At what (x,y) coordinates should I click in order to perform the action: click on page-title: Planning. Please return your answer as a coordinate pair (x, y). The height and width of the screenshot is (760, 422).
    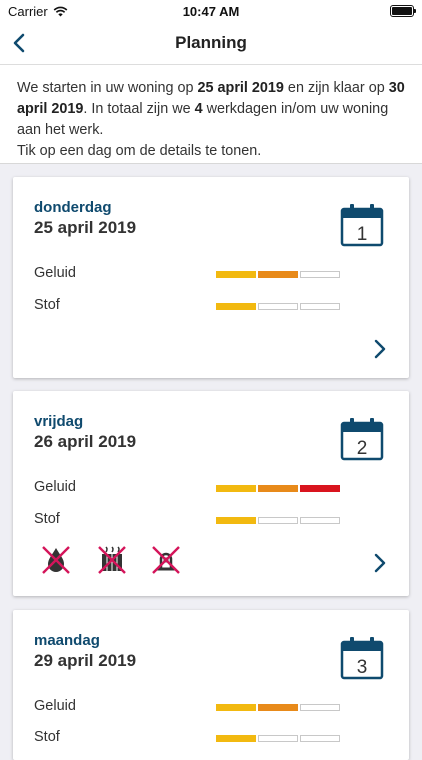
    Looking at the image, I should click on (211, 42).